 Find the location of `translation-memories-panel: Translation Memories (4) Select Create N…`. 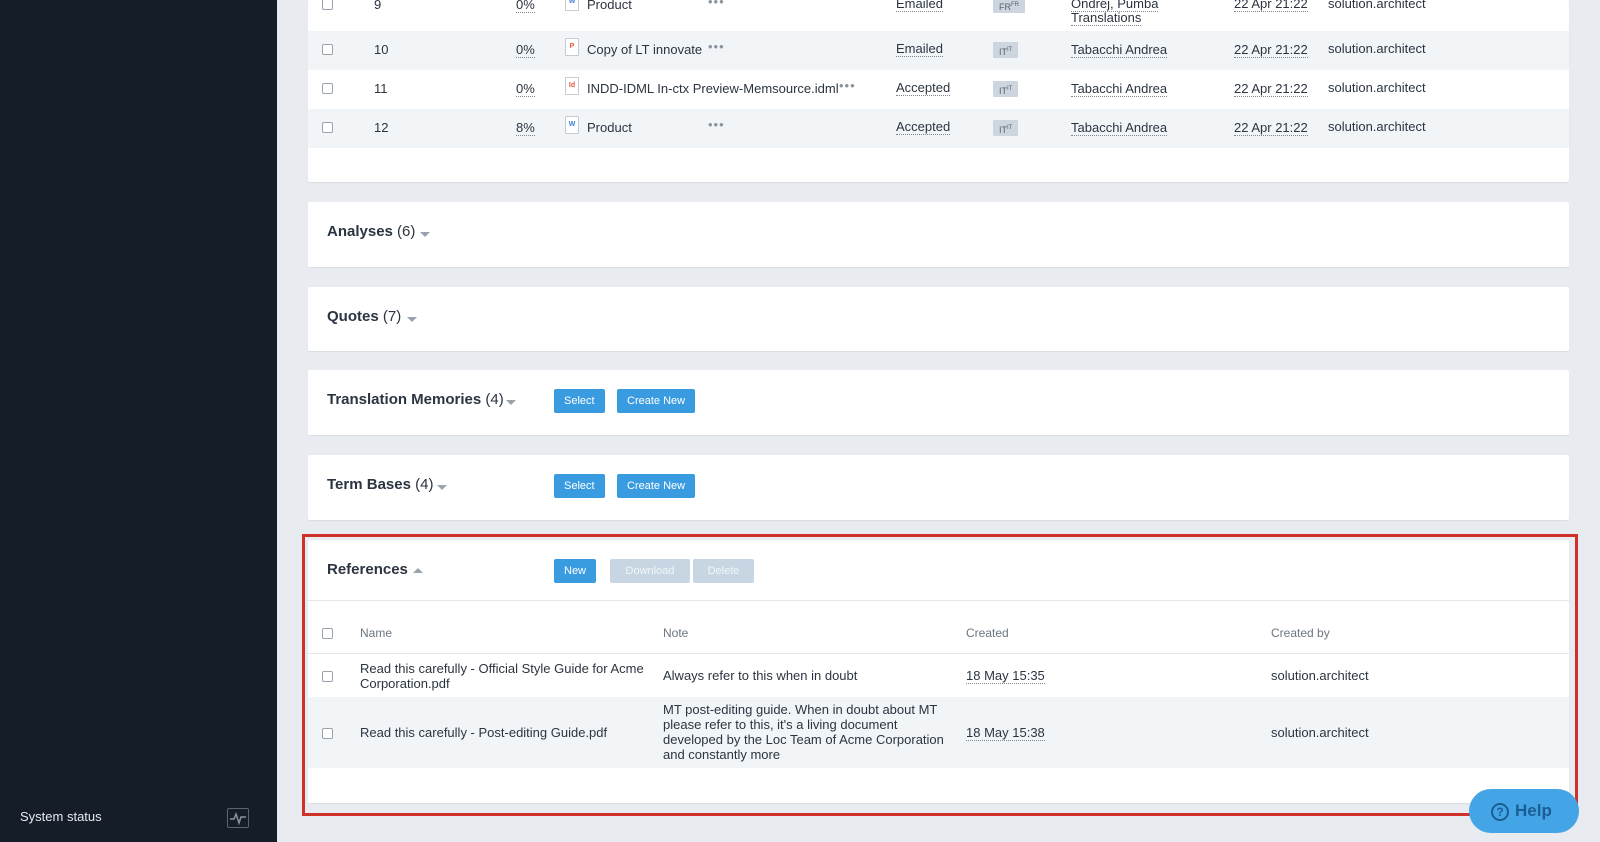

translation-memories-panel: Translation Memories (4) Select Create N… is located at coordinates (938, 402).